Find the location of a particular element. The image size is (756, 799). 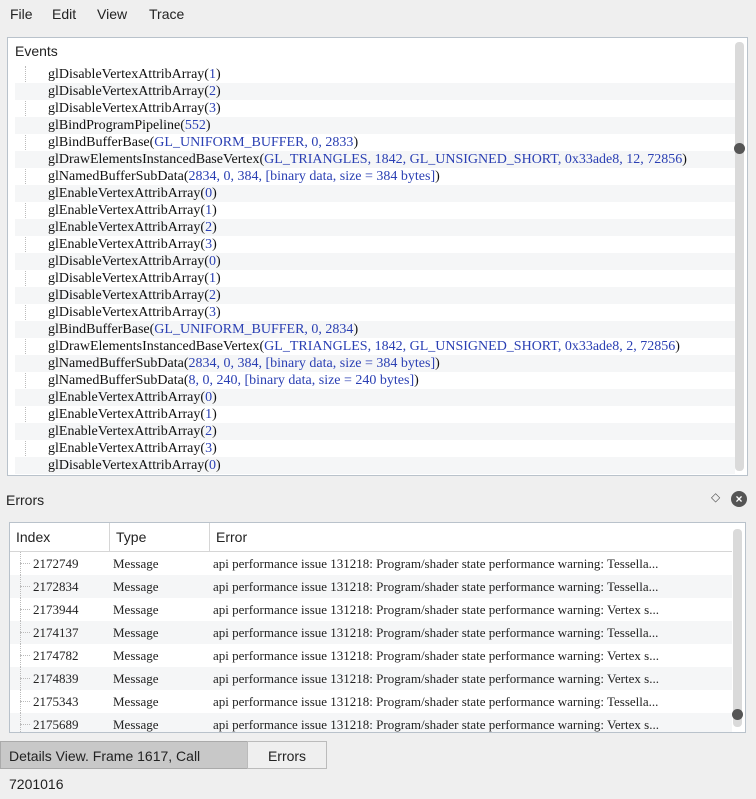

event-call: glDisableVertexAttribArray(3) is located at coordinates (134, 312).